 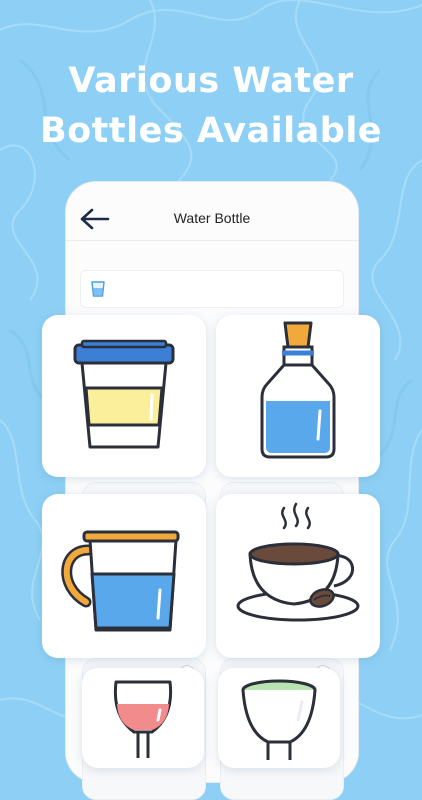 What do you see at coordinates (211, 81) in the screenshot?
I see `headline-line-1: Various Water` at bounding box center [211, 81].